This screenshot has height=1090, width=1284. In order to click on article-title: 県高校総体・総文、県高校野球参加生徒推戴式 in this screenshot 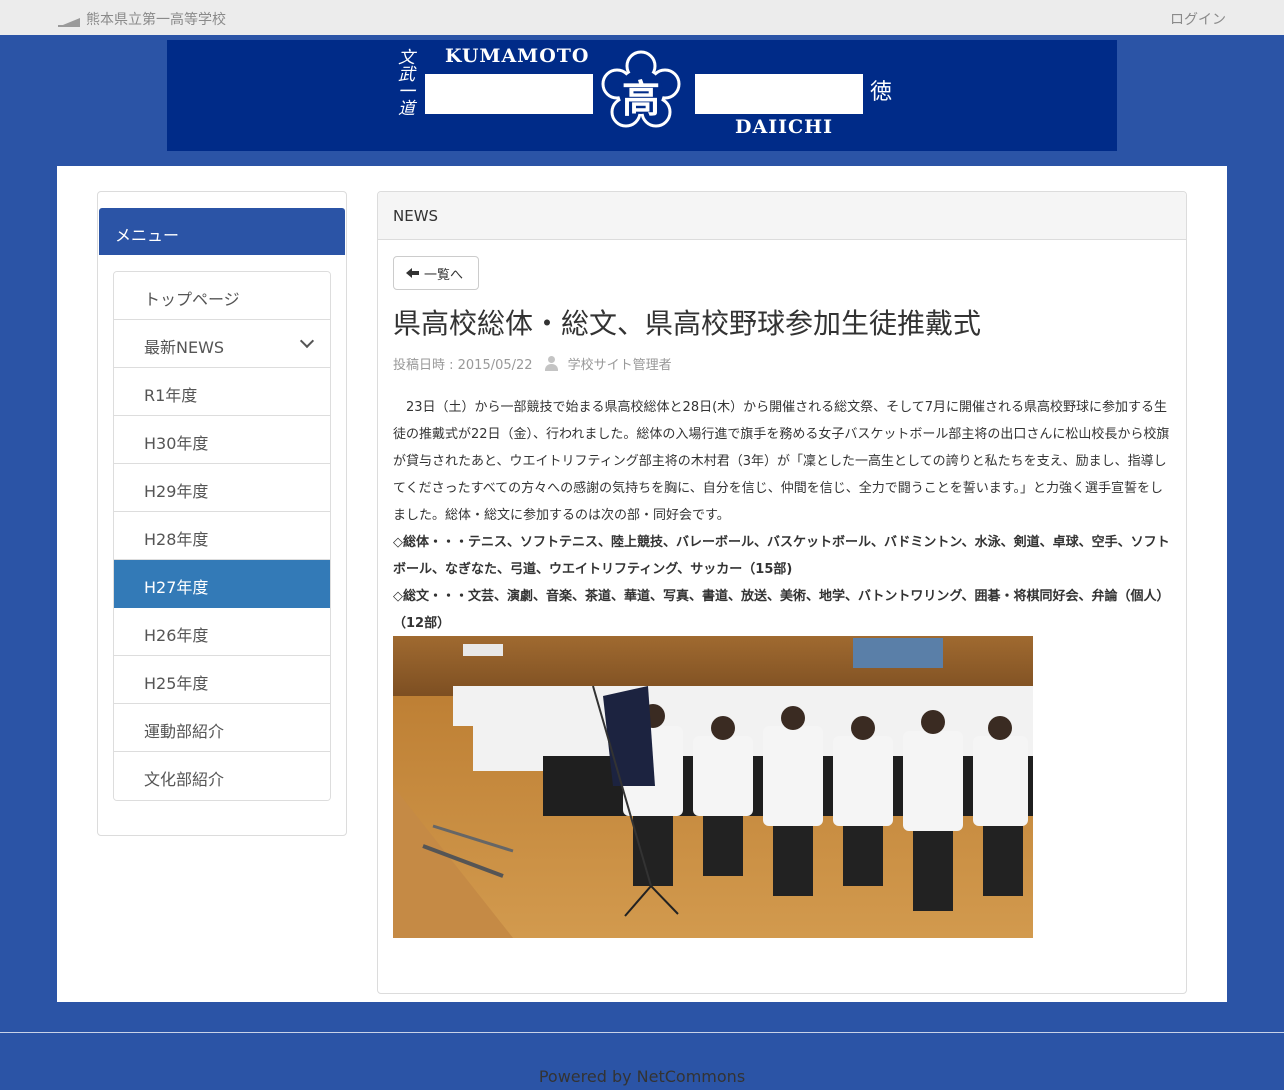, I will do `click(687, 323)`.